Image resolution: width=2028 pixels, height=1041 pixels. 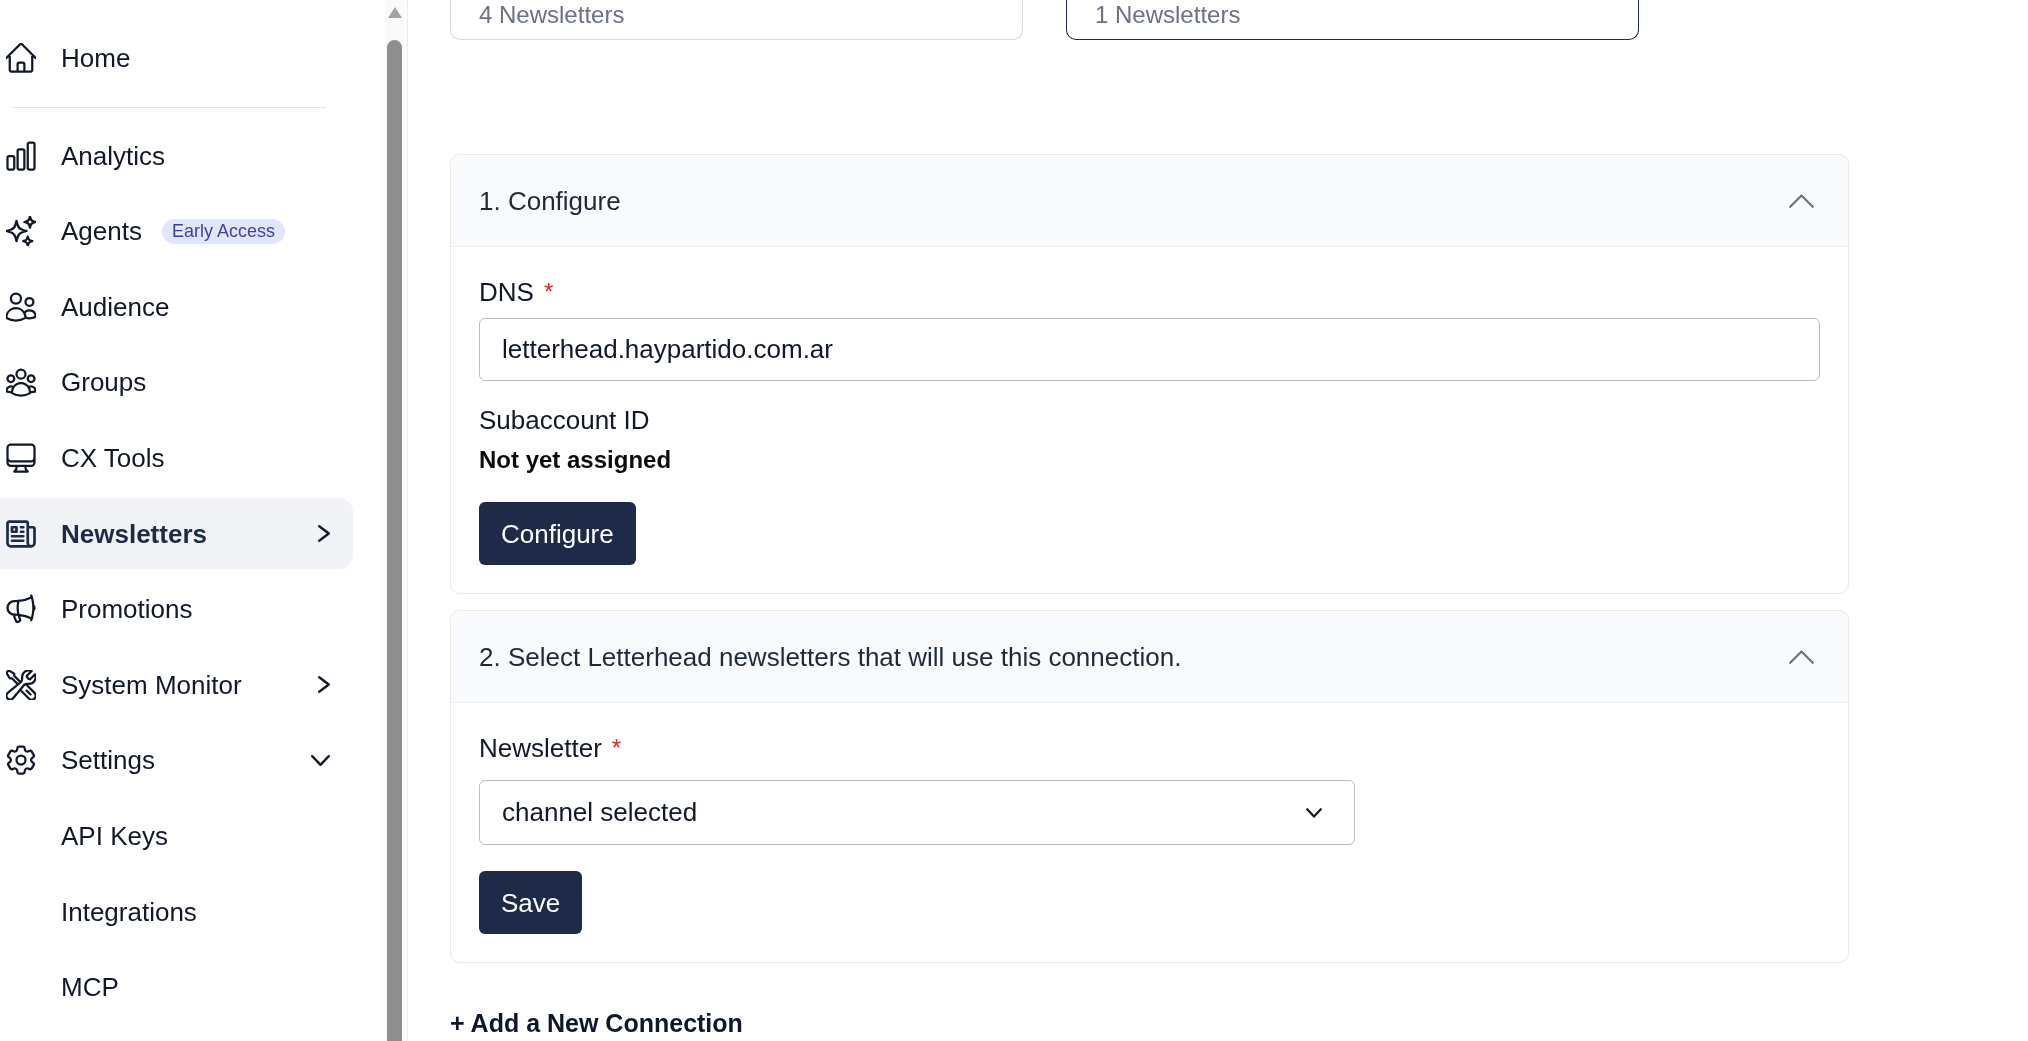 What do you see at coordinates (90, 987) in the screenshot?
I see `sidebar-subitem: MCP` at bounding box center [90, 987].